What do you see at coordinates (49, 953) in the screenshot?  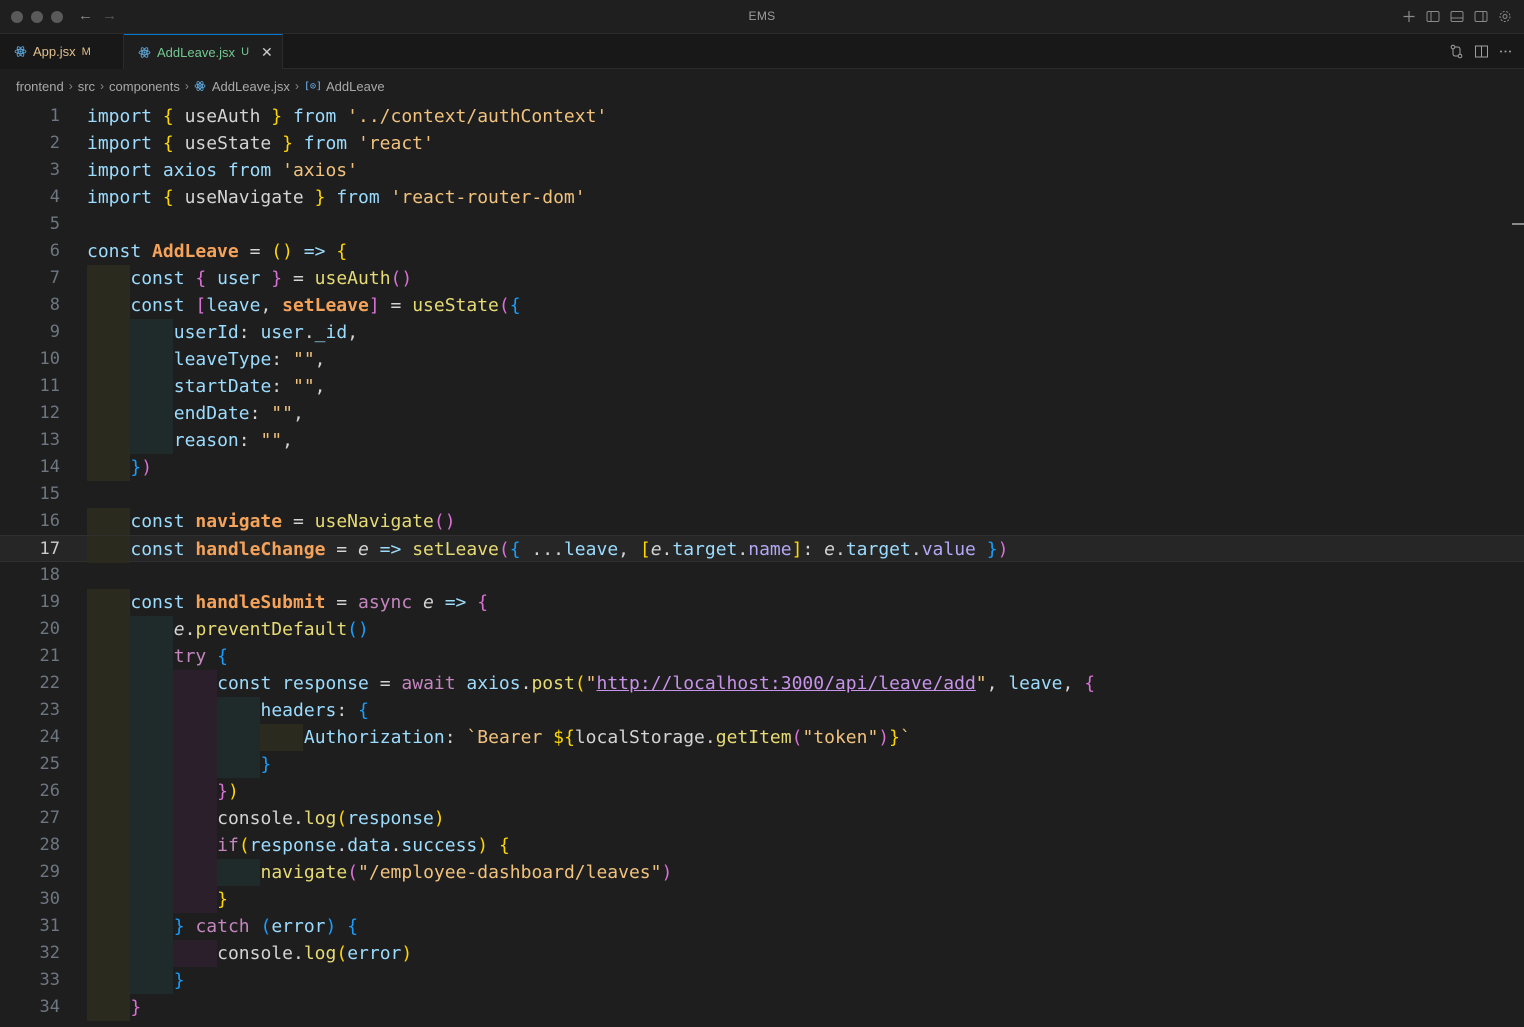 I see `line-number: 32` at bounding box center [49, 953].